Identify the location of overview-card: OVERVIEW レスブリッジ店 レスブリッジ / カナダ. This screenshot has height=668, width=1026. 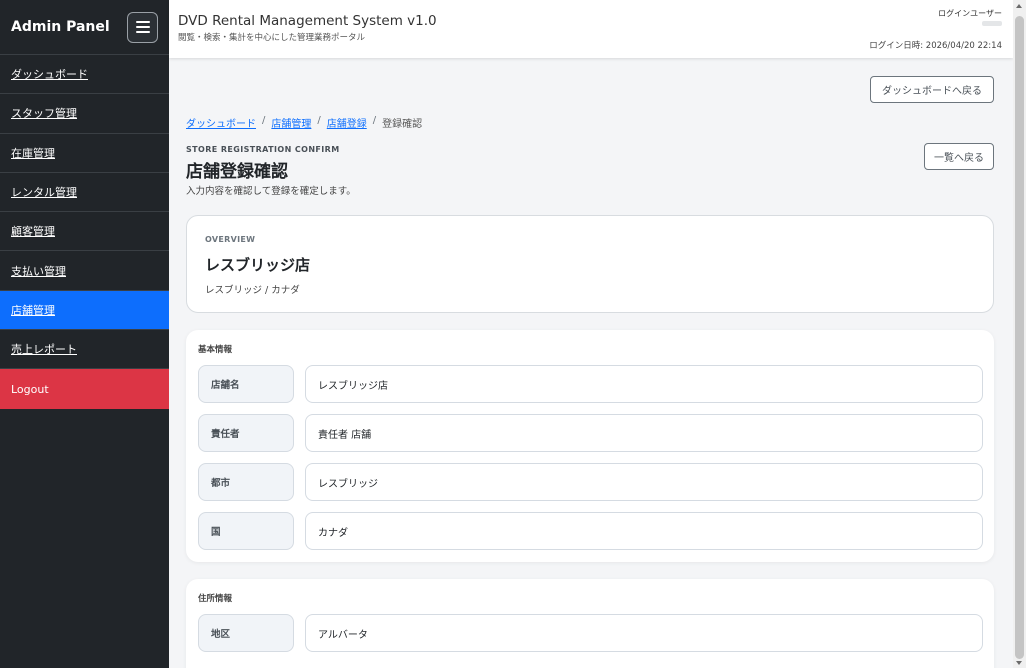
(590, 264).